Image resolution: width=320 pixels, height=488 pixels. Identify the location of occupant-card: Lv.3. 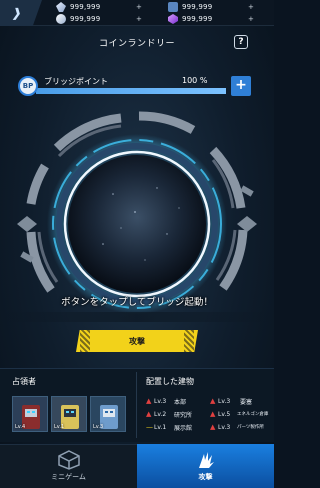
(108, 414).